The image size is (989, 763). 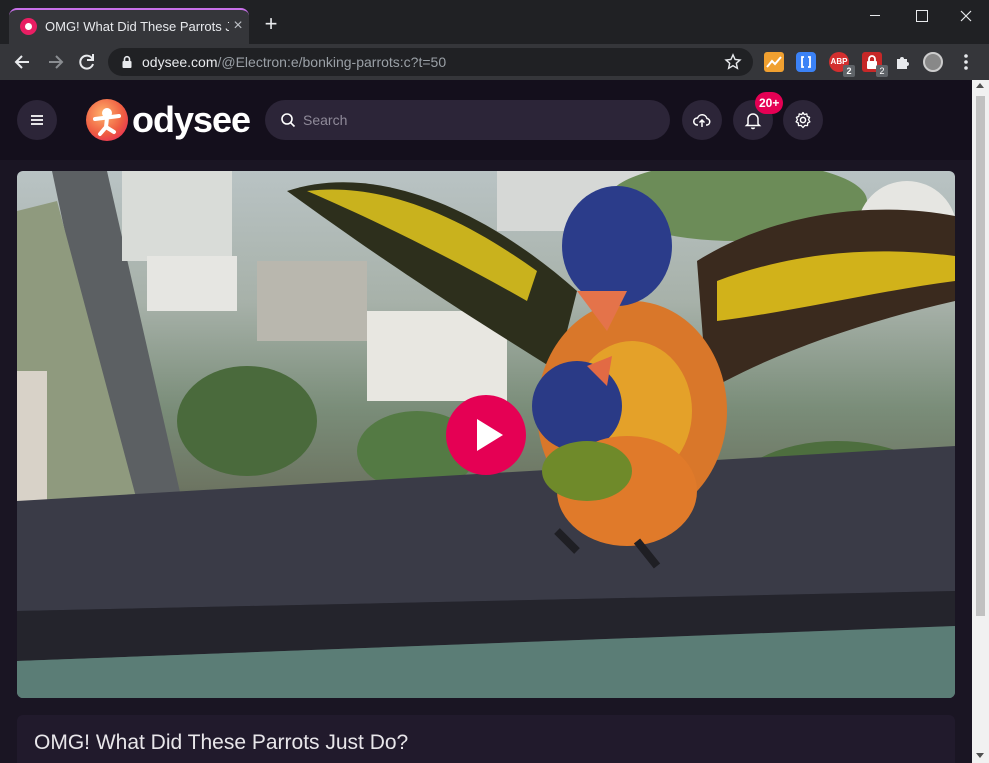 I want to click on extensions-puzzle-icon, so click(x=903, y=63).